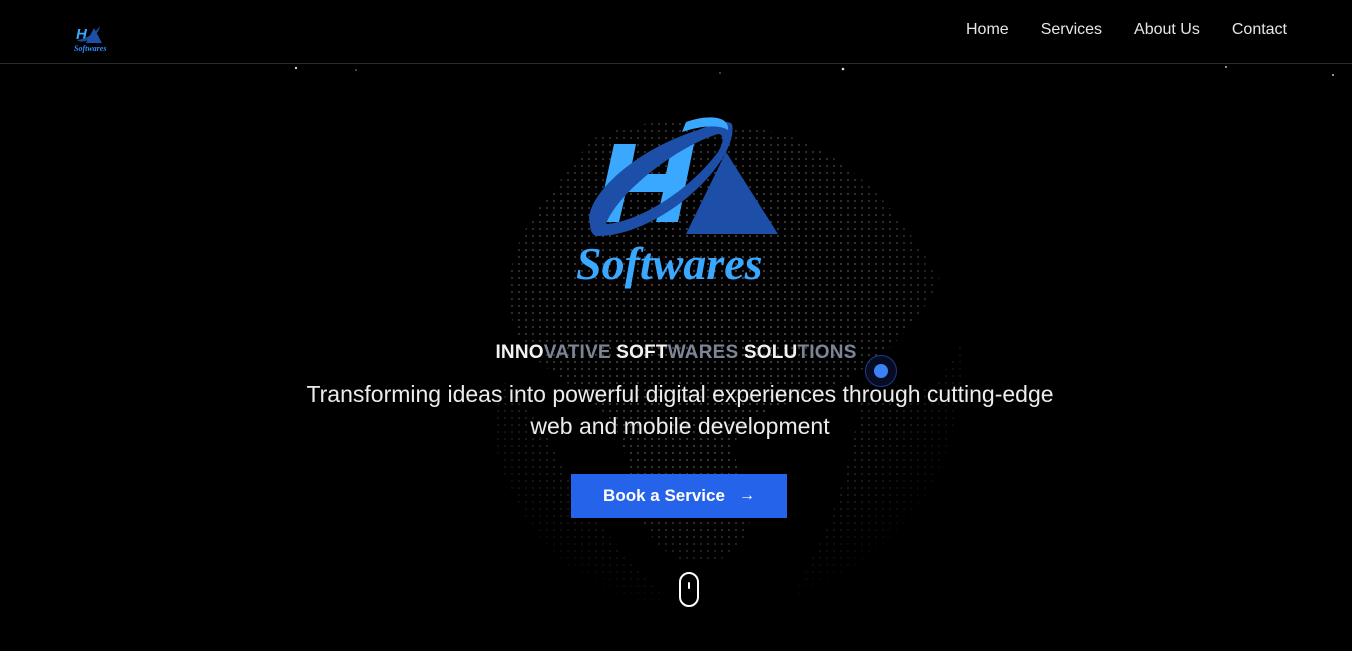 The width and height of the screenshot is (1352, 651). I want to click on mouse-wheel, so click(689, 585).